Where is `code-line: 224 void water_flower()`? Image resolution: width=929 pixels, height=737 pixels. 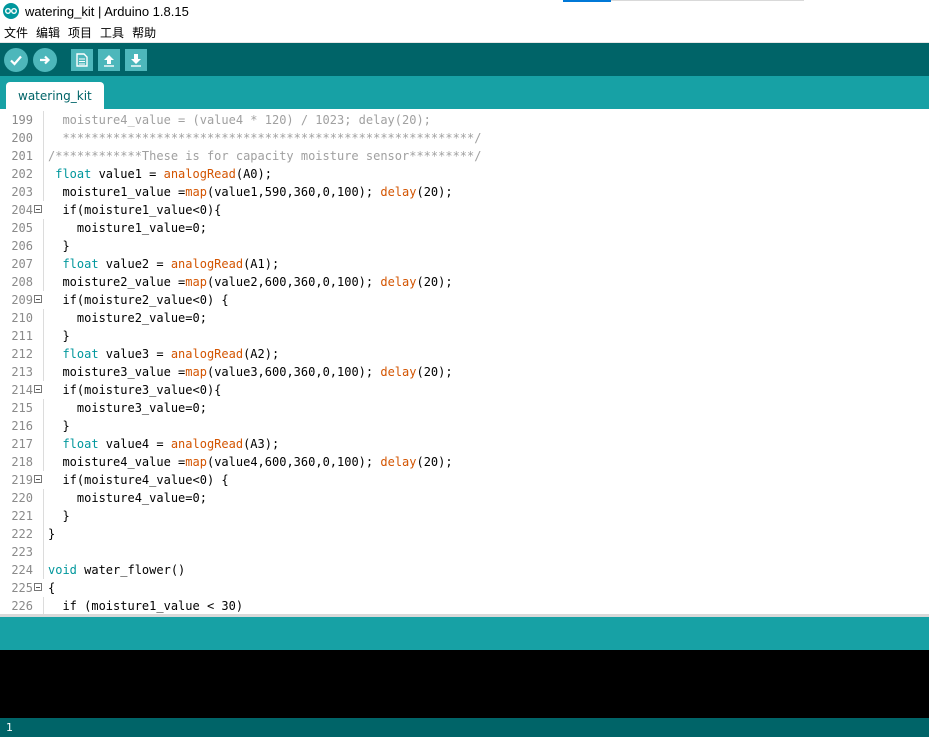 code-line: 224 void water_flower() is located at coordinates (464, 570).